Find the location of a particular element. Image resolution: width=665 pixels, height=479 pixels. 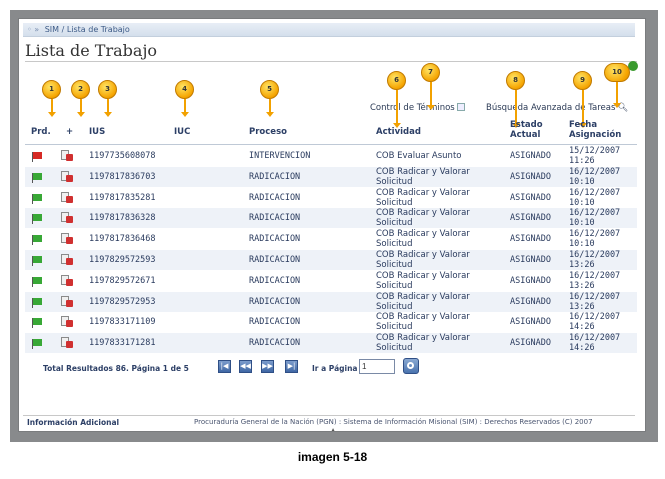

busqueda-avanzada-link: Búsqueda Avanzada de Tareas 🔍︎ is located at coordinates (557, 108).